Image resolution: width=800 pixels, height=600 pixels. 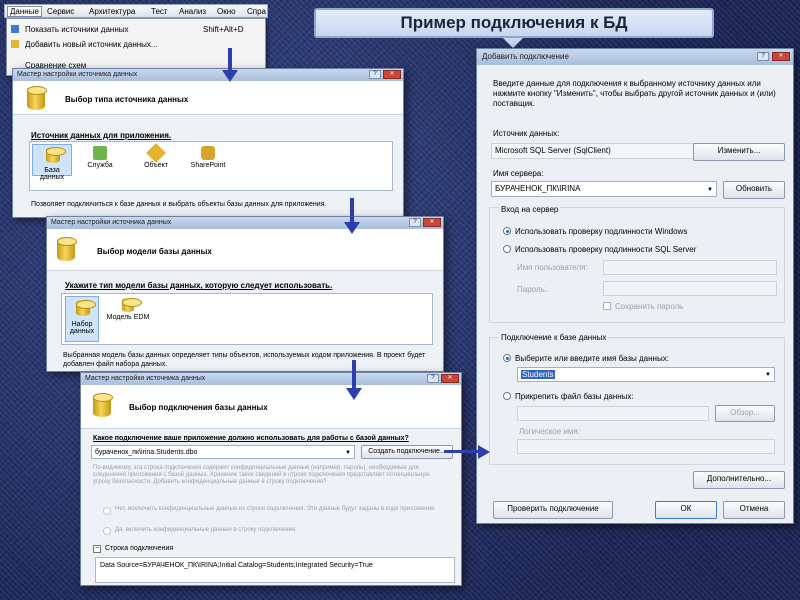 What do you see at coordinates (507, 396) in the screenshot?
I see `attach-file-radio` at bounding box center [507, 396].